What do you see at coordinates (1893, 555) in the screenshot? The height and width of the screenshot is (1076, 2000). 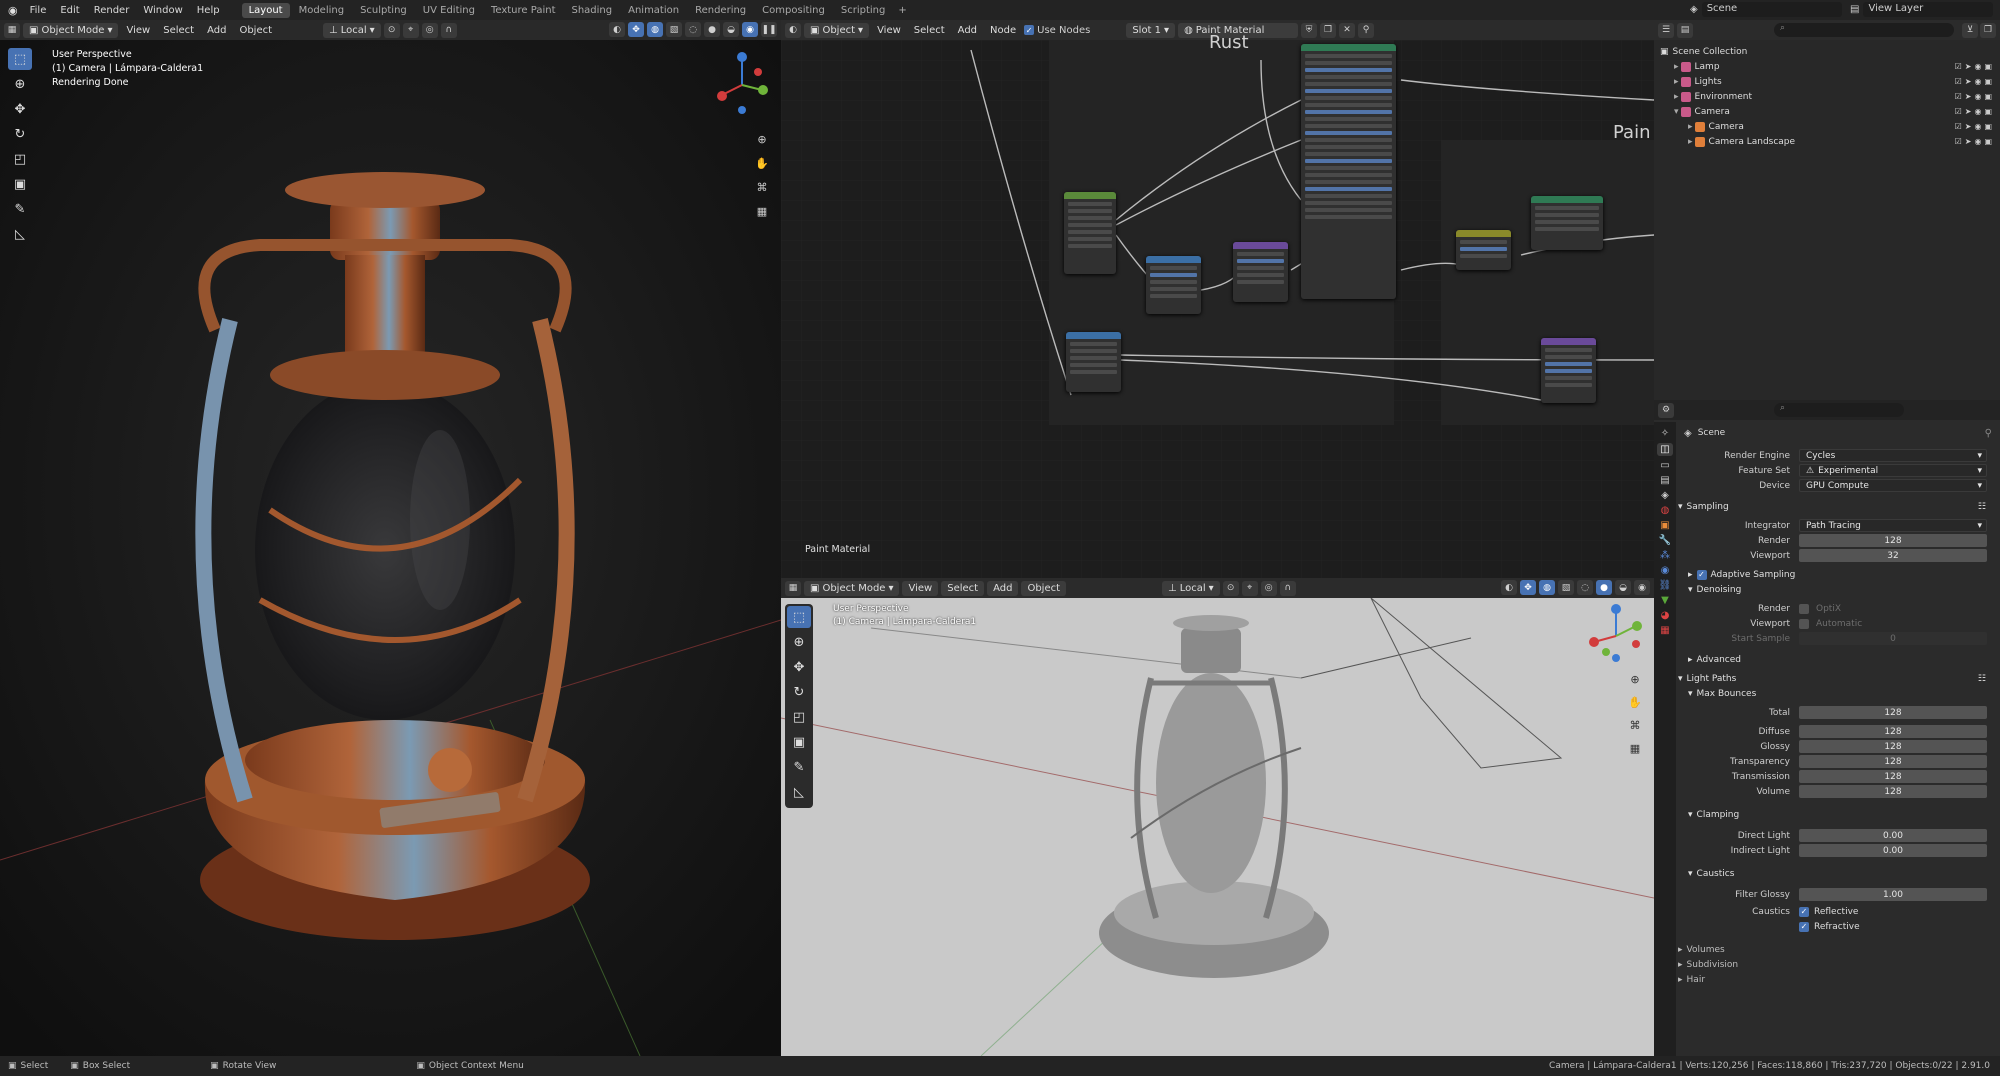 I see `viewport-samples-field: 32` at bounding box center [1893, 555].